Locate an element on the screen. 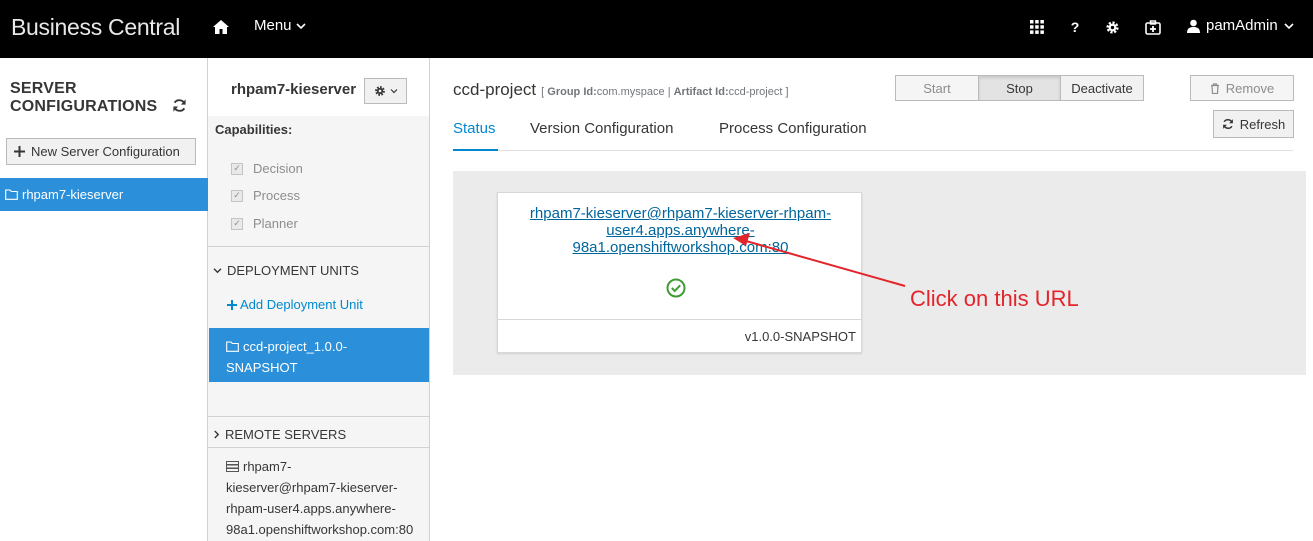  add-deployment-unit-link: Add Deployment Unit is located at coordinates (295, 304).